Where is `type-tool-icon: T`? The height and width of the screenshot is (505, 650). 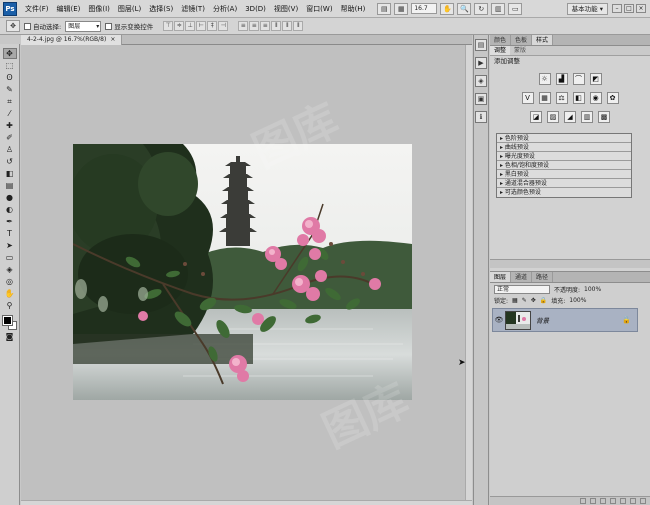 type-tool-icon: T is located at coordinates (10, 233).